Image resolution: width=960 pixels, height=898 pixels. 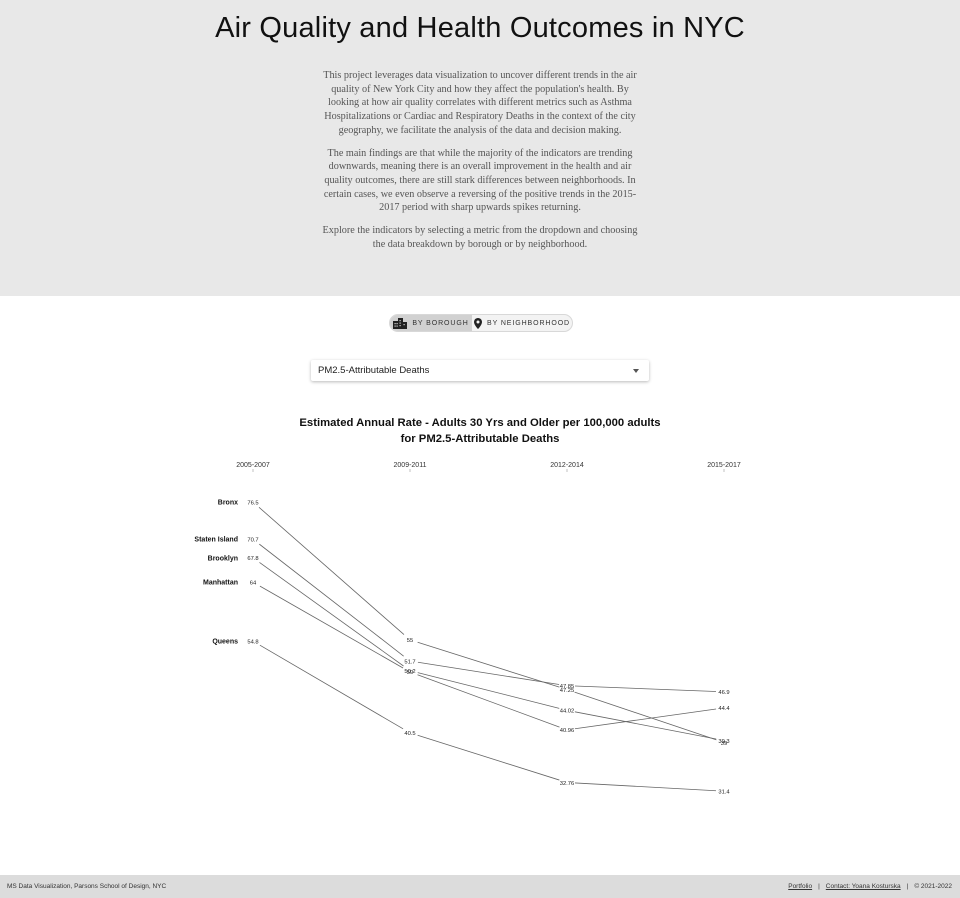 What do you see at coordinates (724, 709) in the screenshot?
I see `data-label: 44.4` at bounding box center [724, 709].